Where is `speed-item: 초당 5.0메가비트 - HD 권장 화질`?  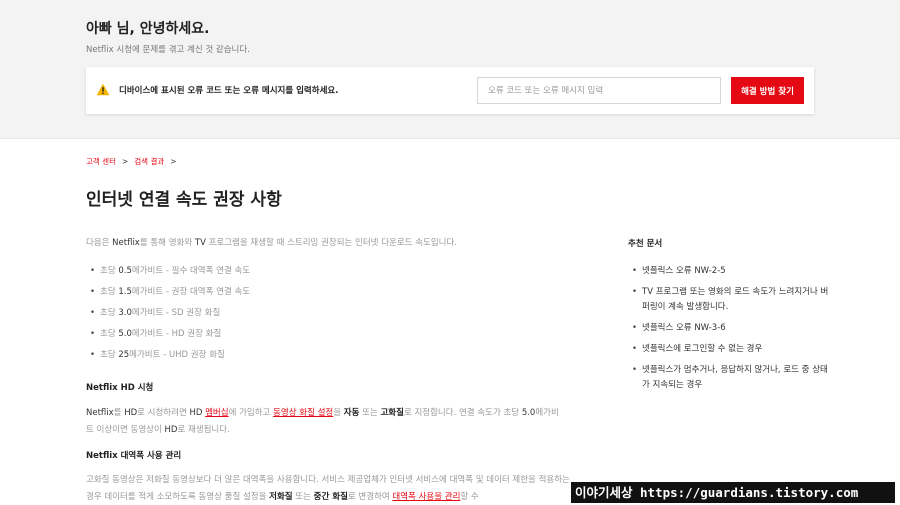 speed-item: 초당 5.0메가비트 - HD 권장 화질 is located at coordinates (170, 337).